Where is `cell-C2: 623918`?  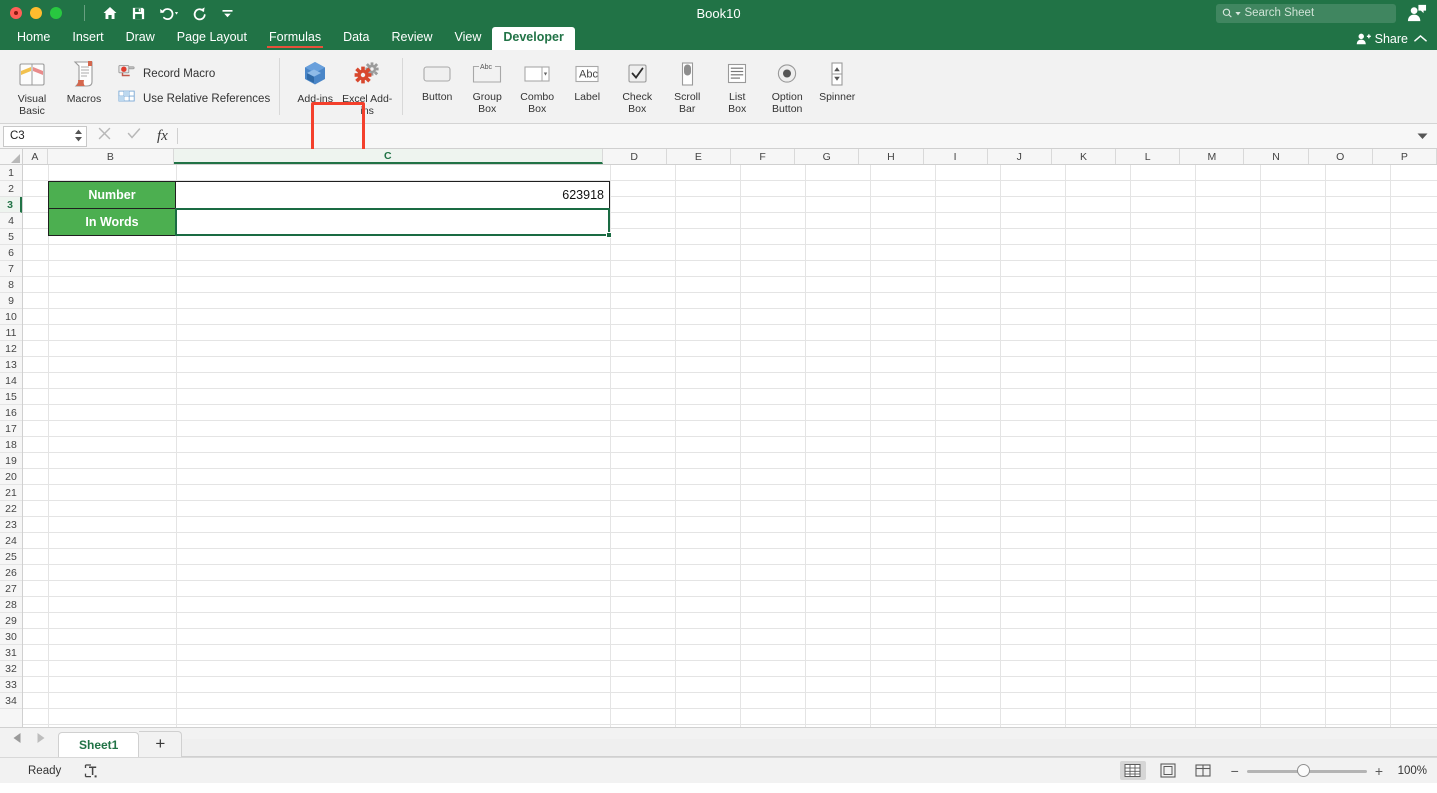 cell-C2: 623918 is located at coordinates (392, 195).